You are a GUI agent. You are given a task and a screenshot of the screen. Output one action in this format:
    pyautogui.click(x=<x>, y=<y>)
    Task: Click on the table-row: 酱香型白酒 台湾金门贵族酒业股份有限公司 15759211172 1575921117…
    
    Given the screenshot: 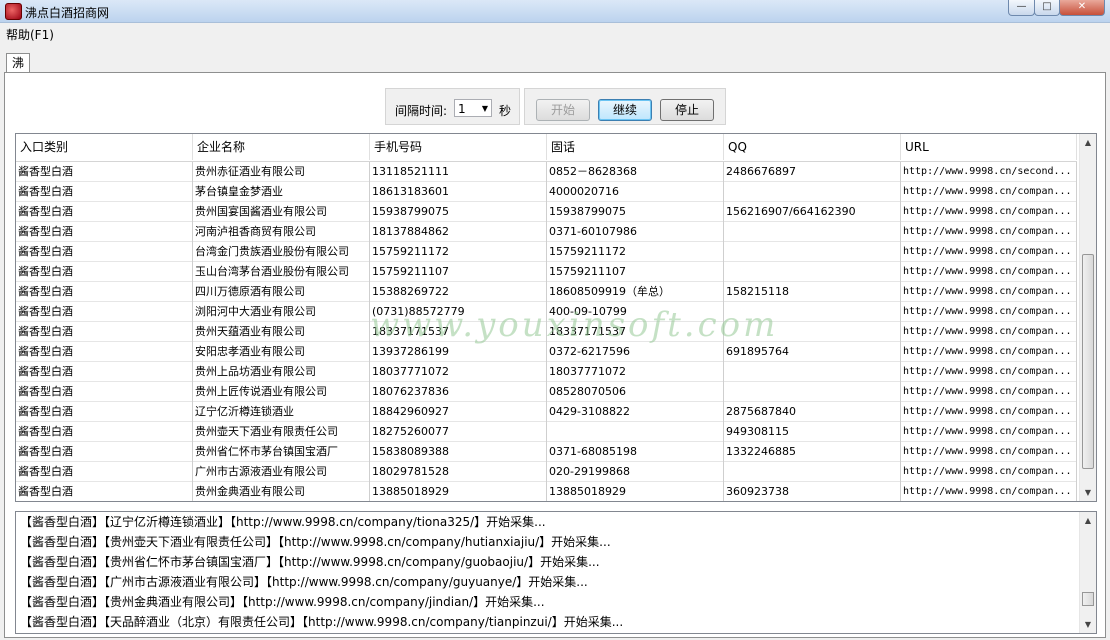 What is the action you would take?
    pyautogui.click(x=546, y=252)
    